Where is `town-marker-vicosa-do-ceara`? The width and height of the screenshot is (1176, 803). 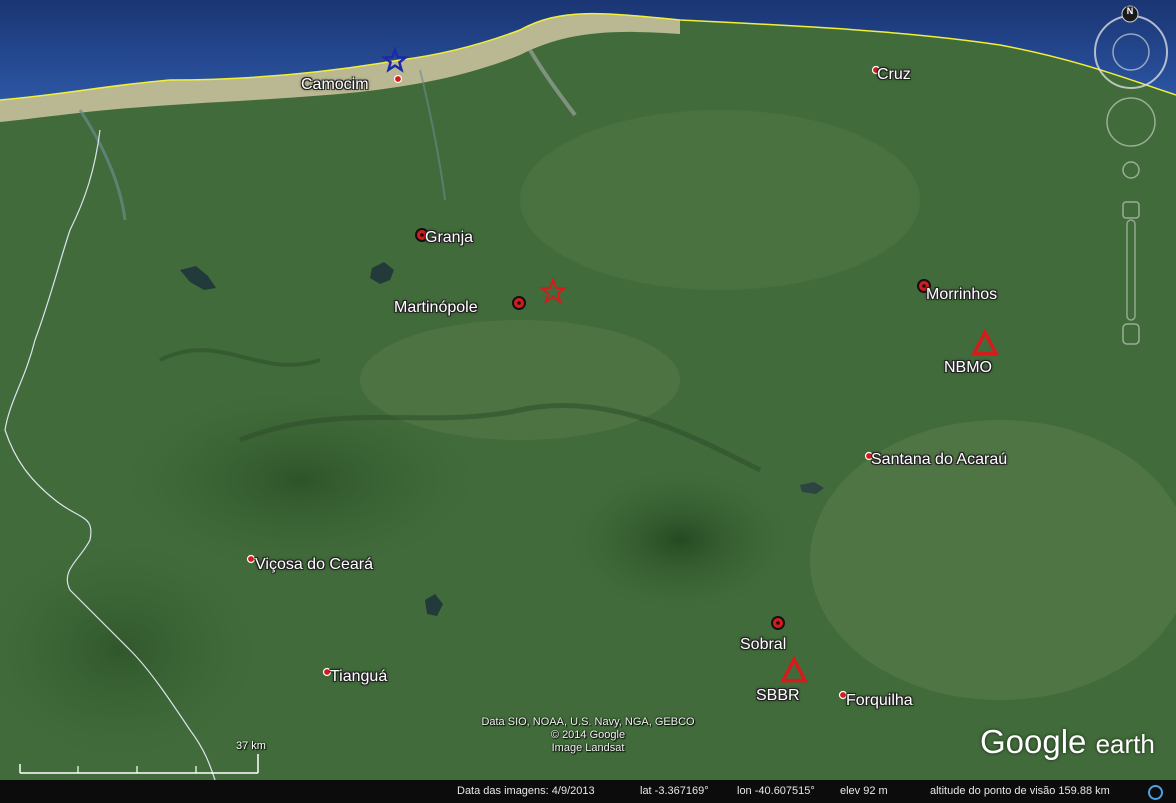 town-marker-vicosa-do-ceara is located at coordinates (251, 559).